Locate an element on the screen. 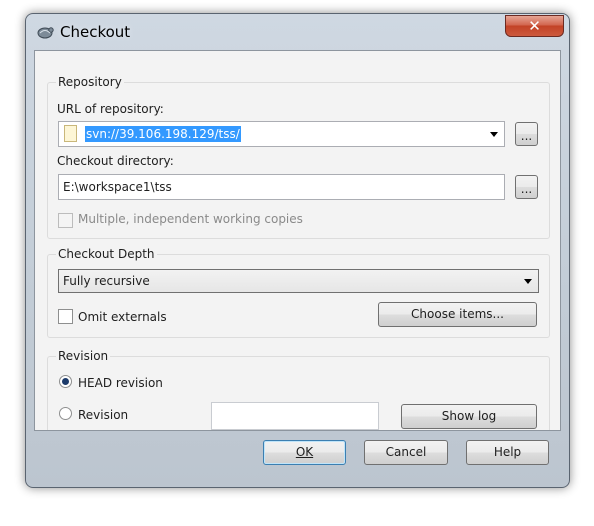 Image resolution: width=594 pixels, height=526 pixels. multiple-working-copies-label: Multiple, independent working copies is located at coordinates (190, 219).